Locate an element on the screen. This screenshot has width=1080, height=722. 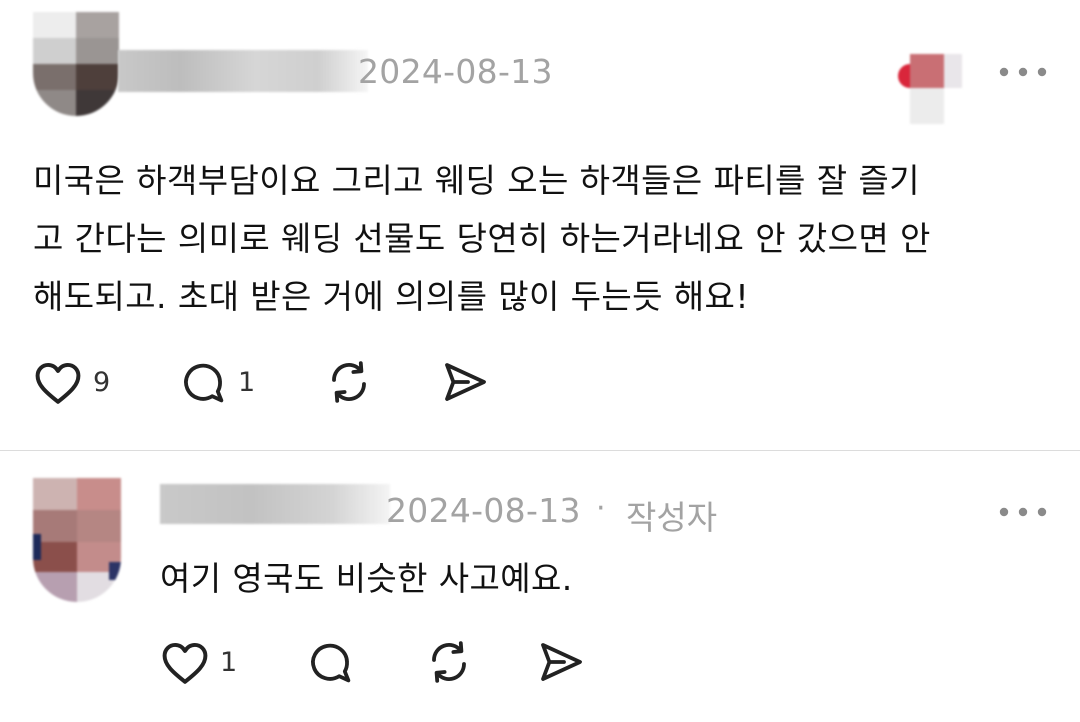
reply-date: 2024-08-13 is located at coordinates (483, 510).